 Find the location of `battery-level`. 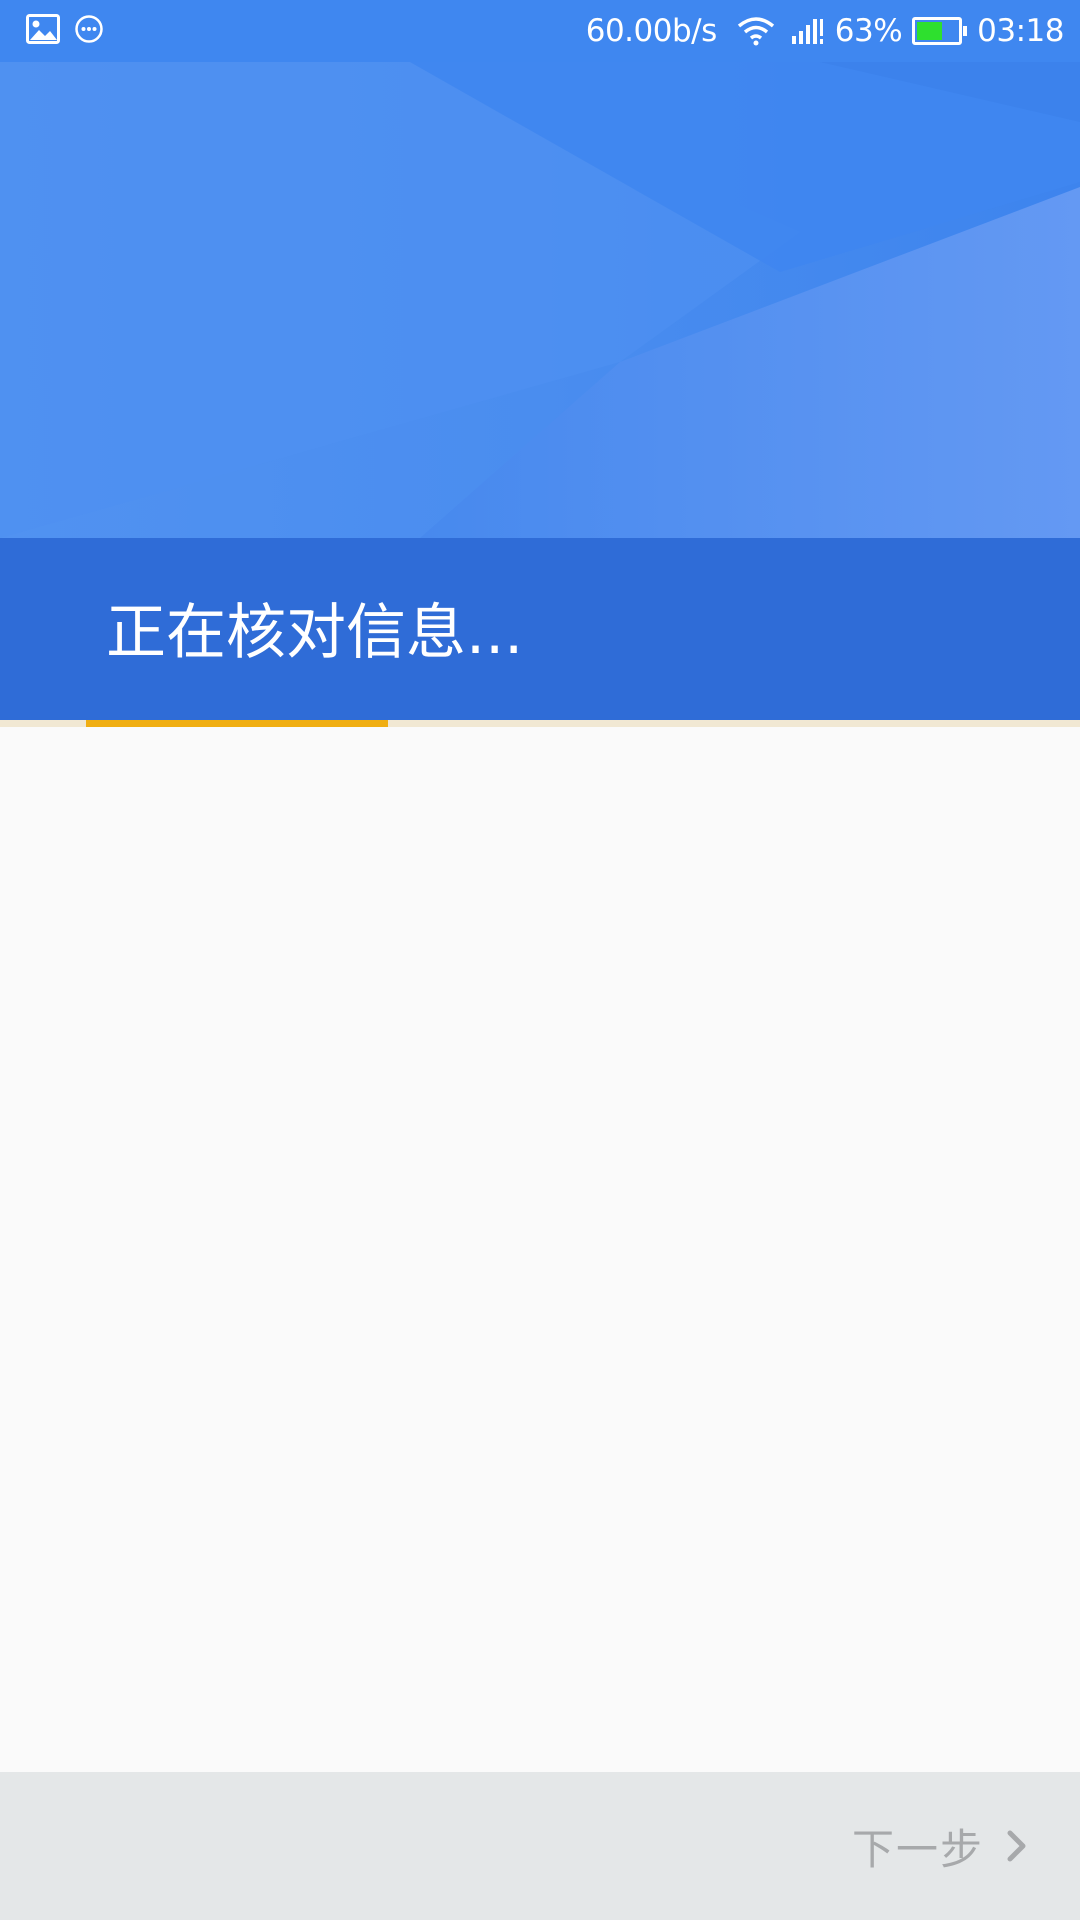

battery-level is located at coordinates (930, 31).